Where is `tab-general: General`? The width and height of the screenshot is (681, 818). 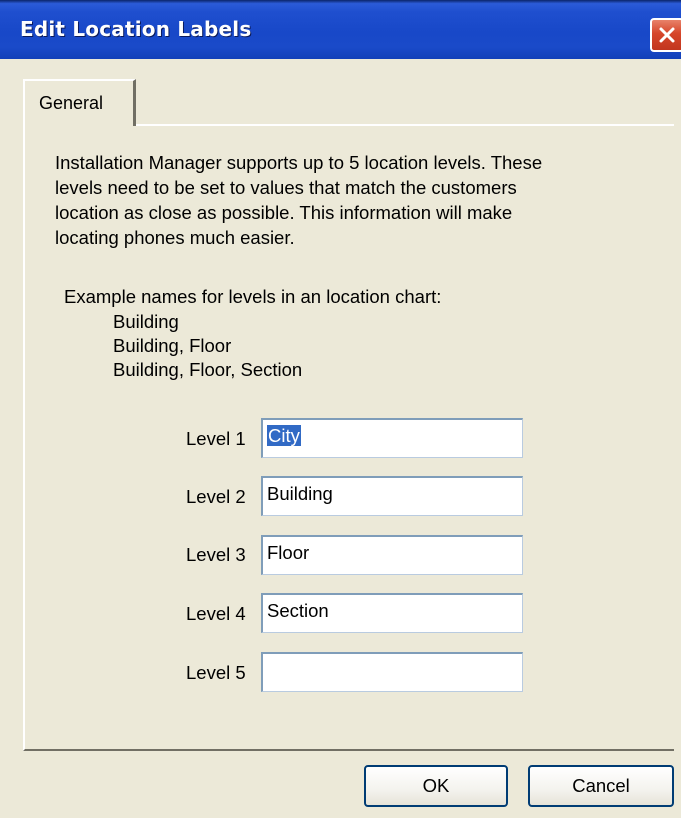
tab-general: General is located at coordinates (79, 102).